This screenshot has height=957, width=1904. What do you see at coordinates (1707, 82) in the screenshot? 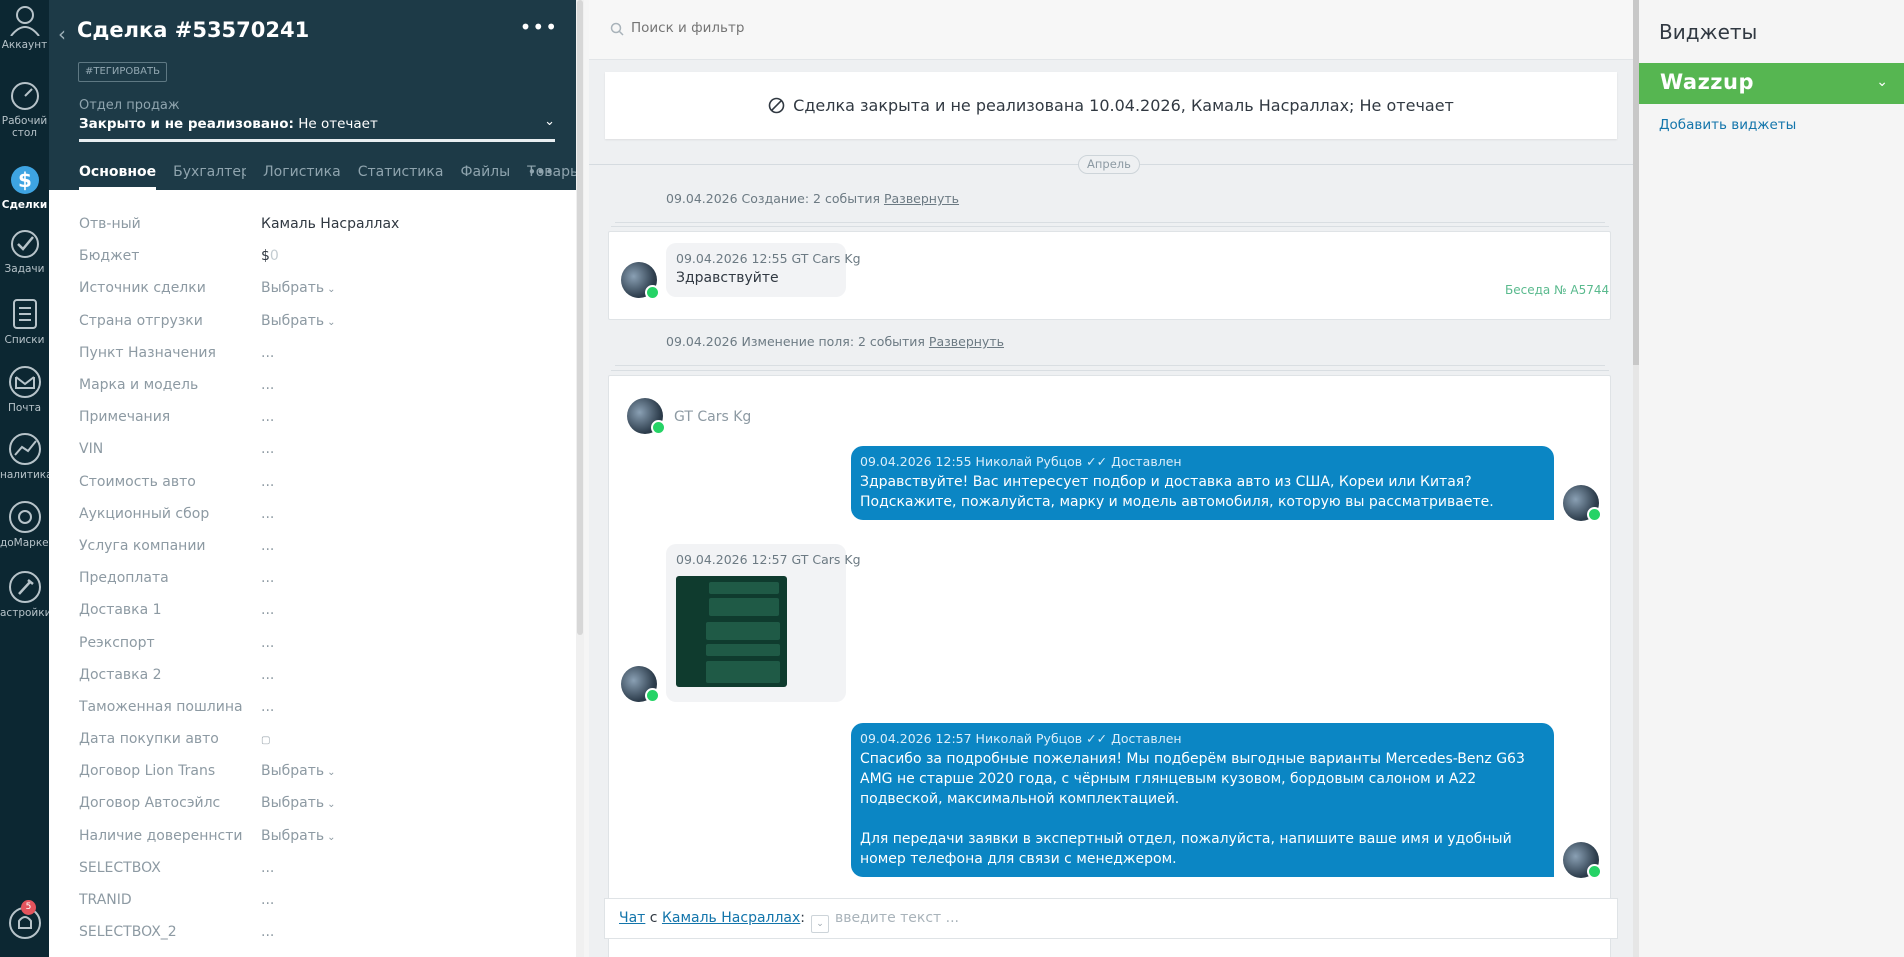
I see `wazzup-name: Wazzup` at bounding box center [1707, 82].